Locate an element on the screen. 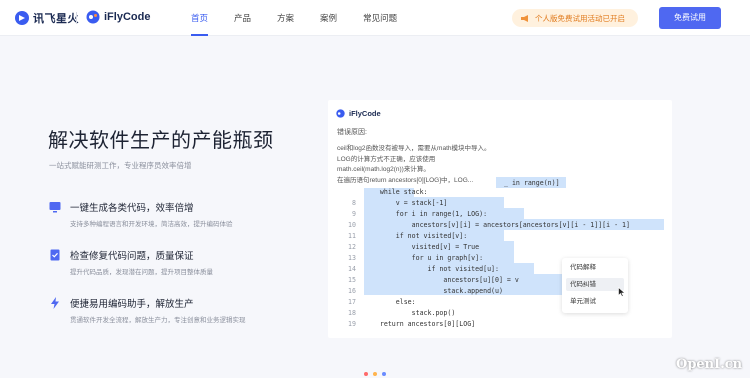 This screenshot has width=750, height=378. feature-title: 检查修复代码问题，质量保证 is located at coordinates (132, 256).